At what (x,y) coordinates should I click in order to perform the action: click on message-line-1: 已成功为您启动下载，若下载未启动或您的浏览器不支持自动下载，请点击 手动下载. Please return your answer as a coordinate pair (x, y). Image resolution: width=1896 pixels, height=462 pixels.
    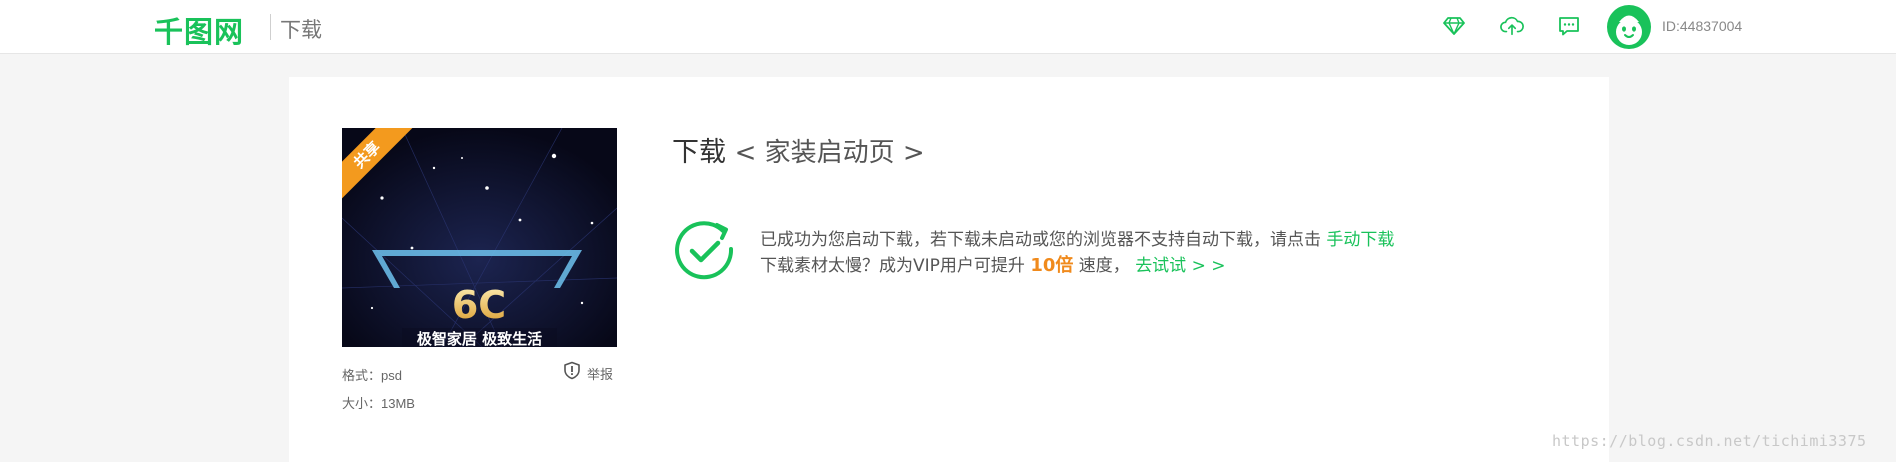
    Looking at the image, I should click on (1077, 240).